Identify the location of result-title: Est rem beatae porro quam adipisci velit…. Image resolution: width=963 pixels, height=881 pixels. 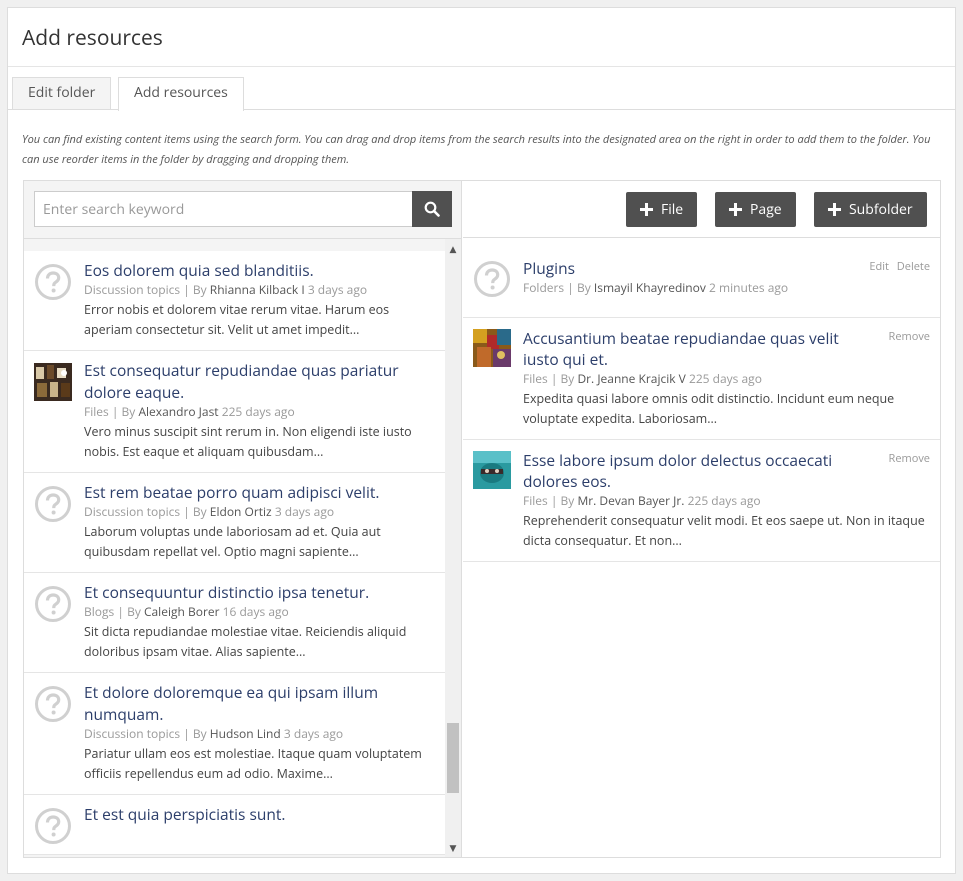
(259, 492).